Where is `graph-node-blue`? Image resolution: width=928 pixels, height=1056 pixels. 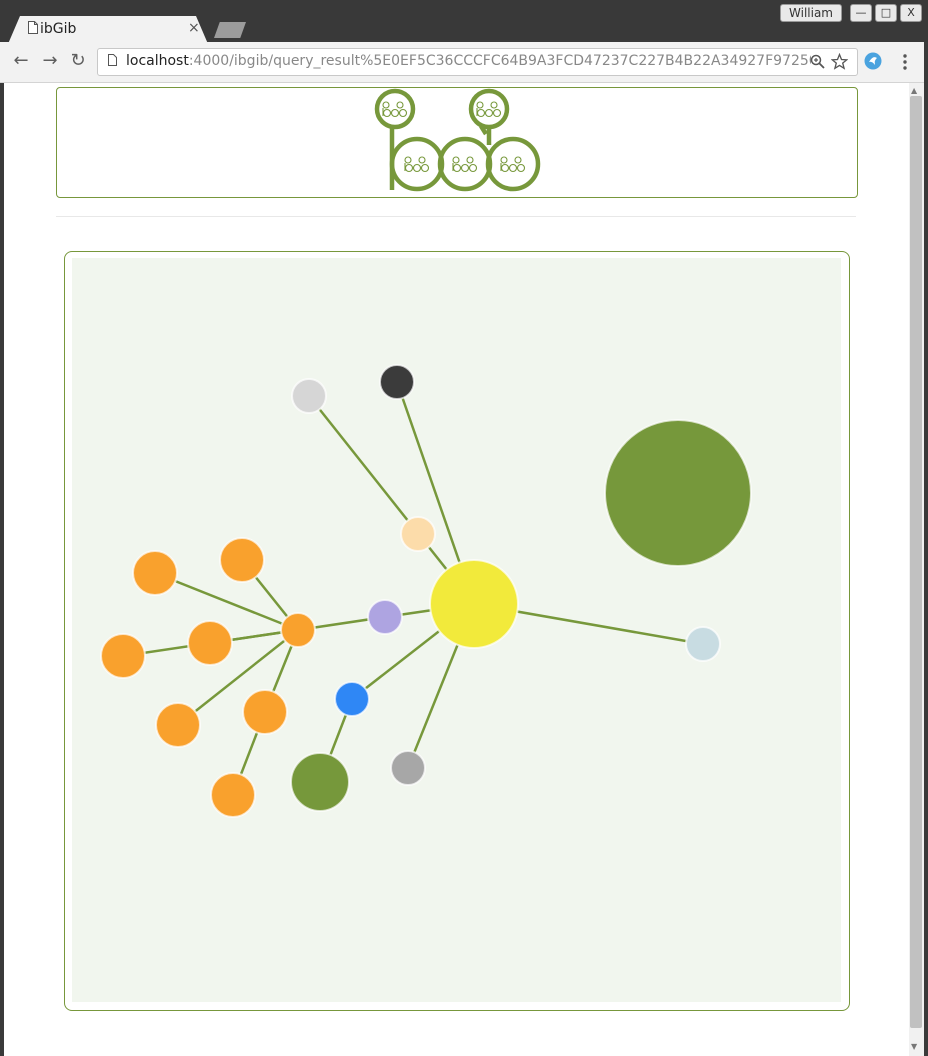 graph-node-blue is located at coordinates (352, 699).